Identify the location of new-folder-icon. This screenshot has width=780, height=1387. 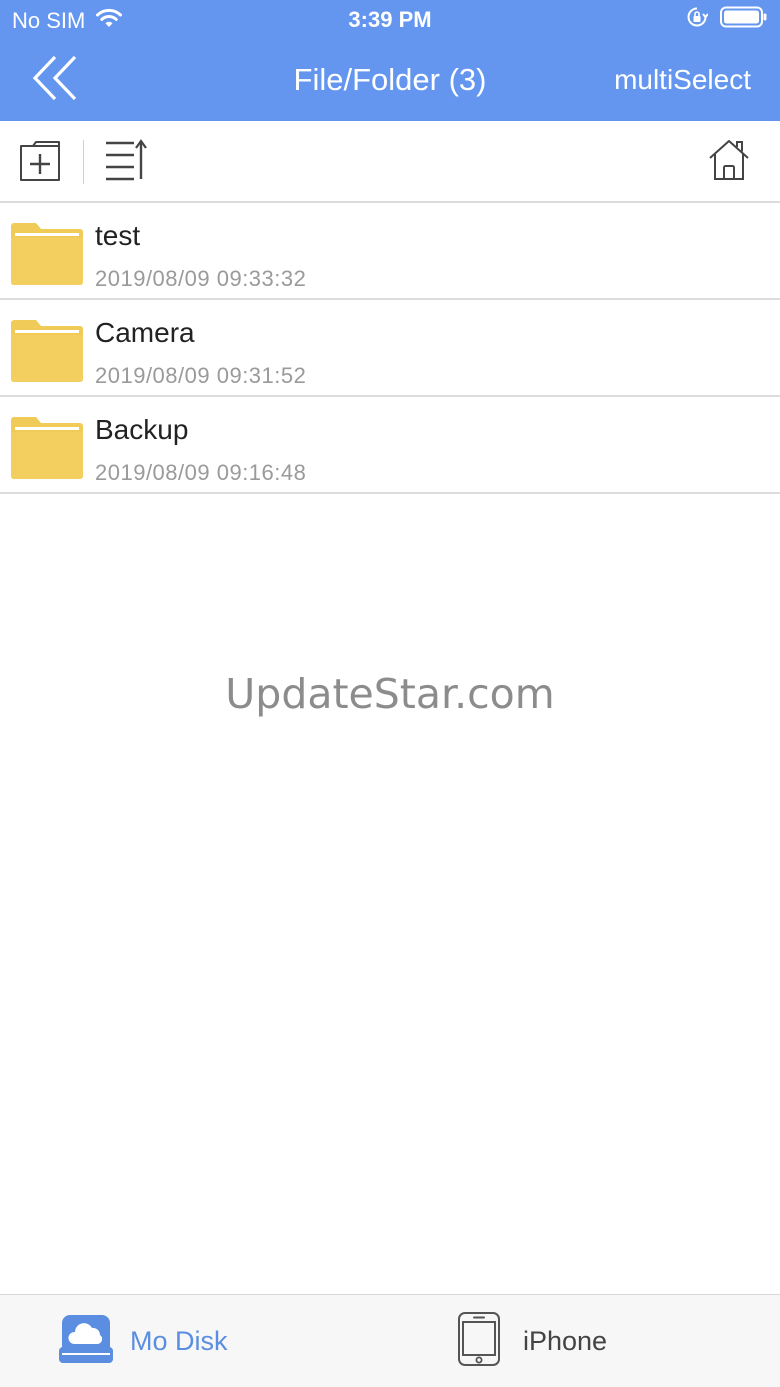
(41, 163).